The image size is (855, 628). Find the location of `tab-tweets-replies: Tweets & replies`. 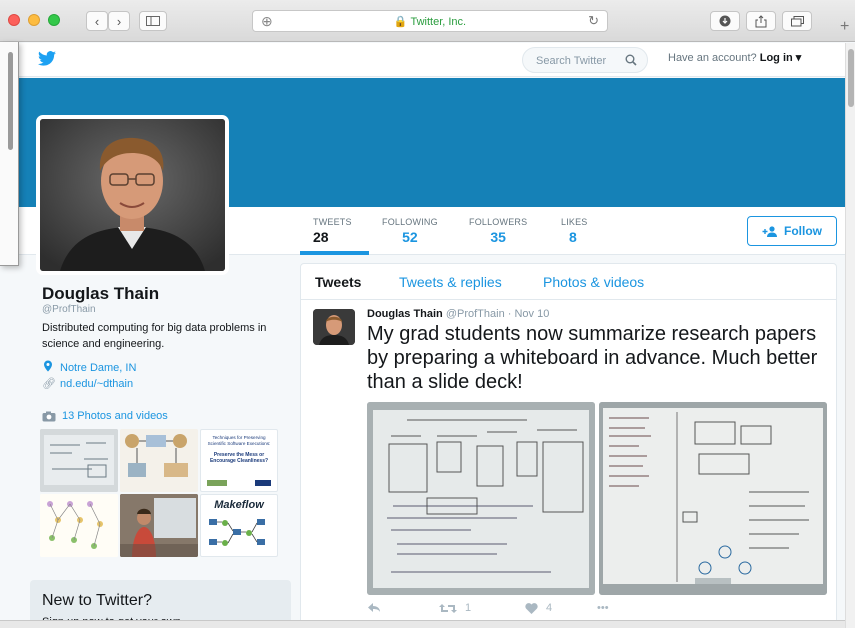

tab-tweets-replies: Tweets & replies is located at coordinates (450, 282).